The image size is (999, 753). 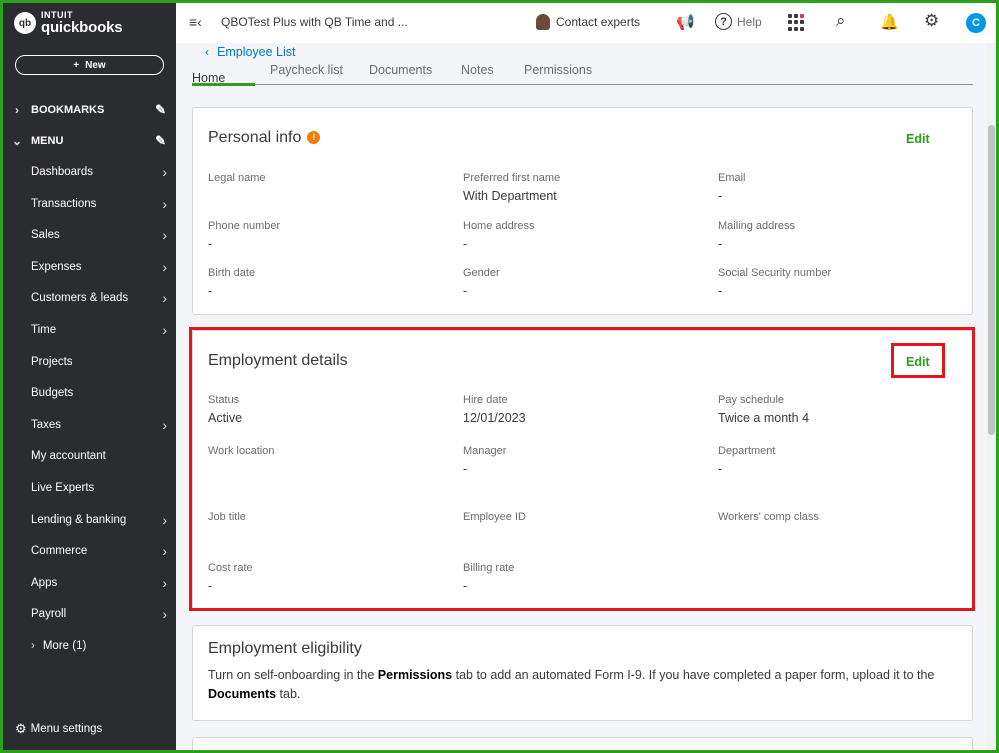 I want to click on sidebar-item-label: Projects, so click(x=52, y=361).